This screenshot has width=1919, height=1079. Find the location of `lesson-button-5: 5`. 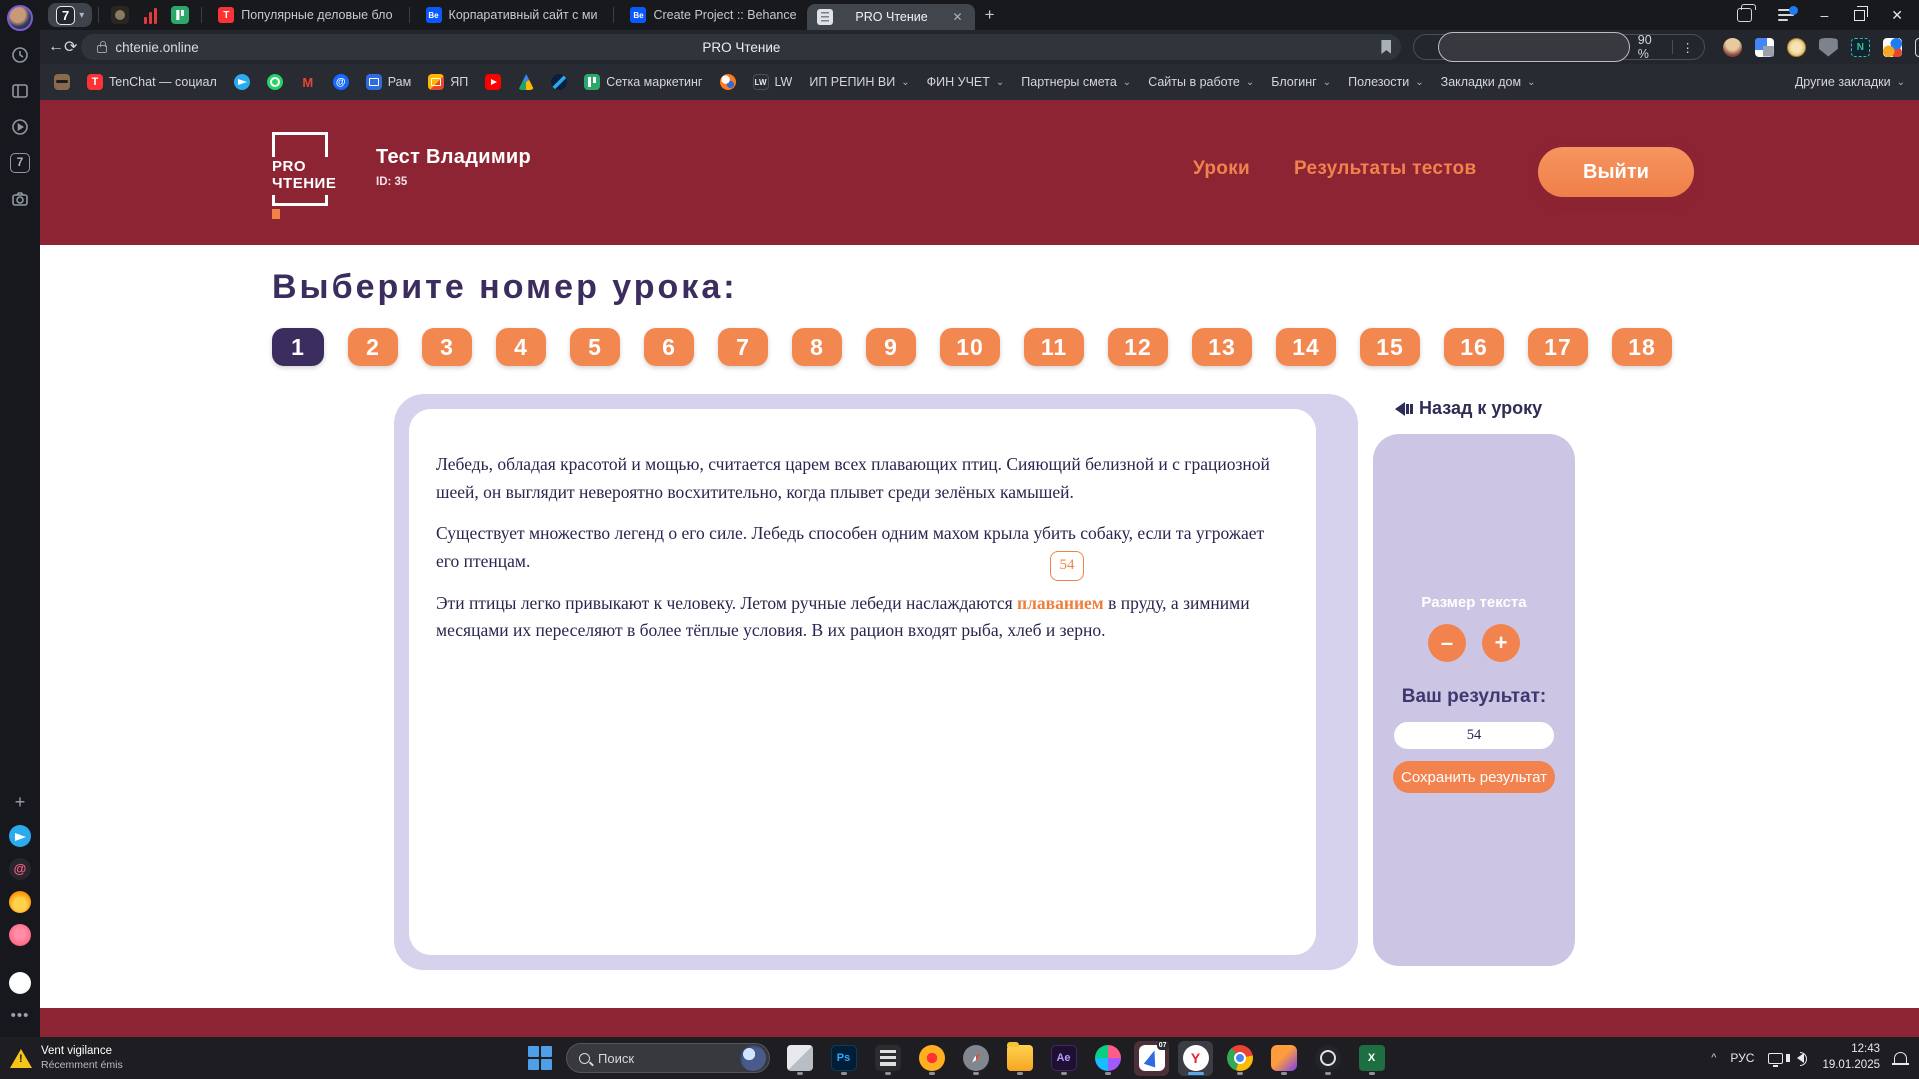

lesson-button-5: 5 is located at coordinates (595, 347).